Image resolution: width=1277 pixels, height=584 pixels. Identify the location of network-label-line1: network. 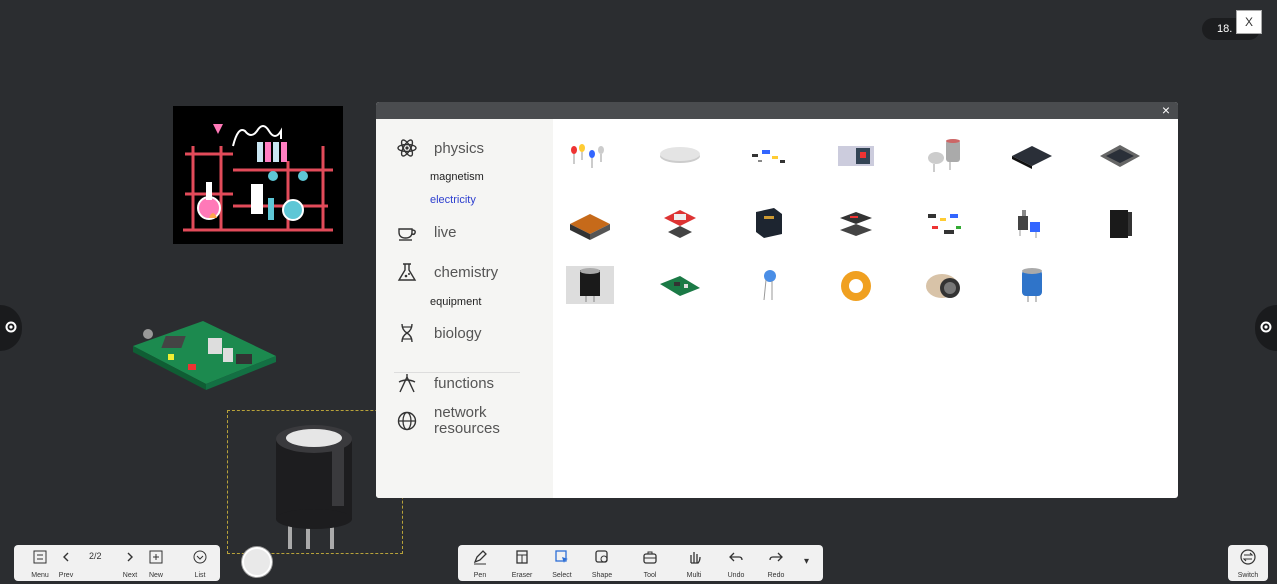
(460, 412).